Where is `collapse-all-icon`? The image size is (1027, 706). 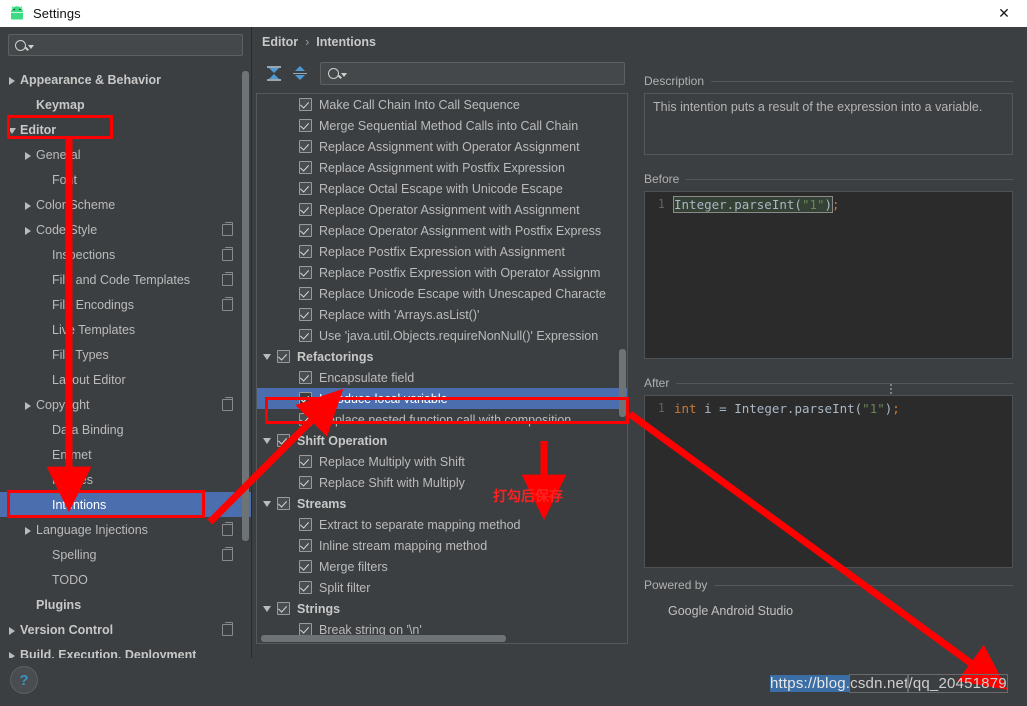 collapse-all-icon is located at coordinates (300, 73).